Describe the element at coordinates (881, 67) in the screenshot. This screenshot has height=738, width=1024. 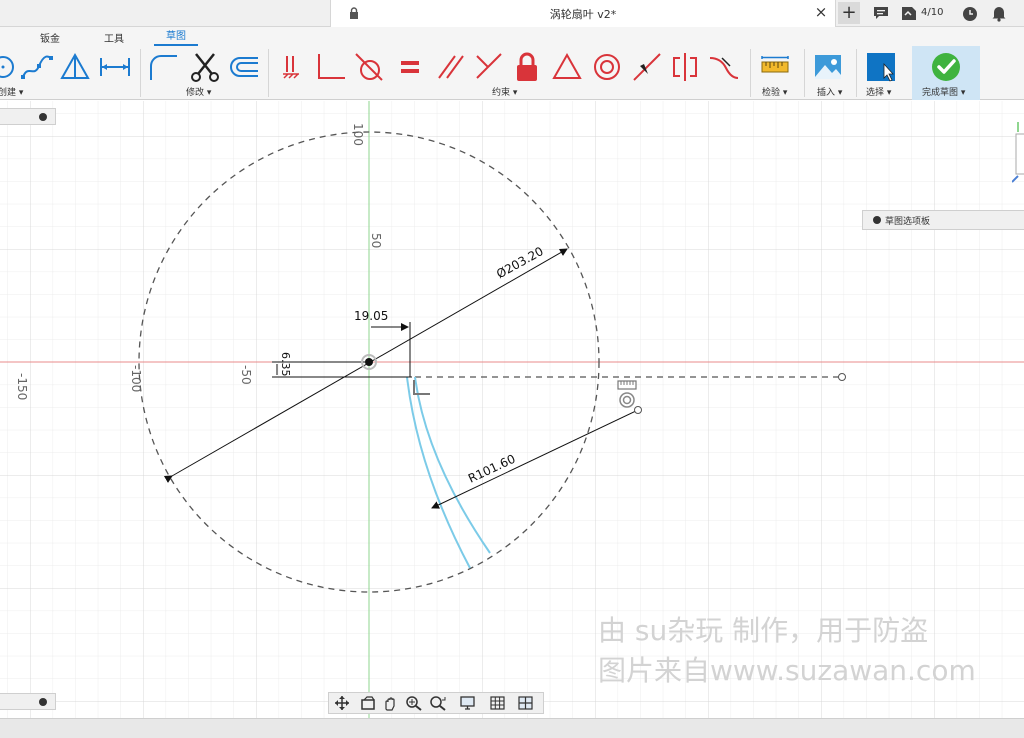
I see `select-tool` at that location.